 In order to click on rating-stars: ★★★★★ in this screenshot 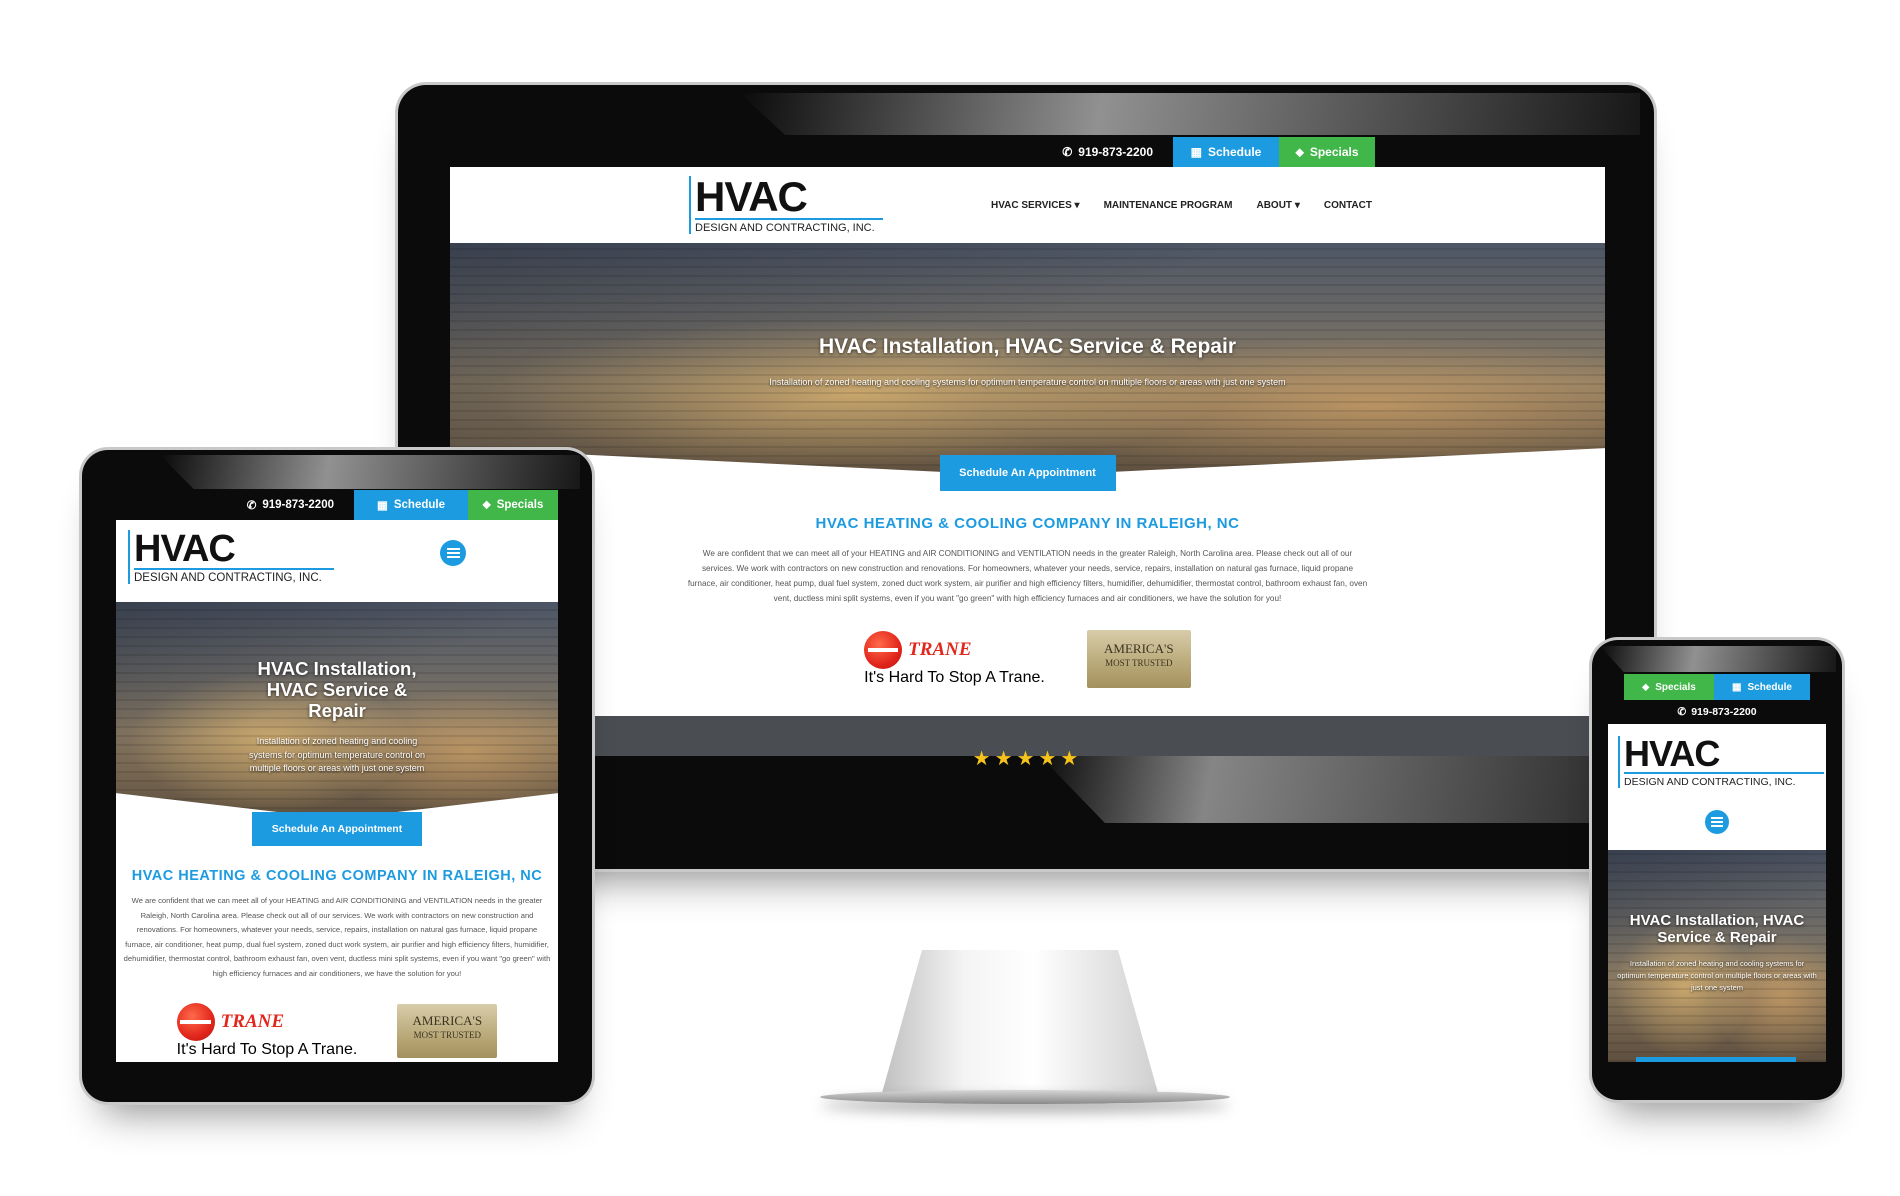, I will do `click(1027, 759)`.